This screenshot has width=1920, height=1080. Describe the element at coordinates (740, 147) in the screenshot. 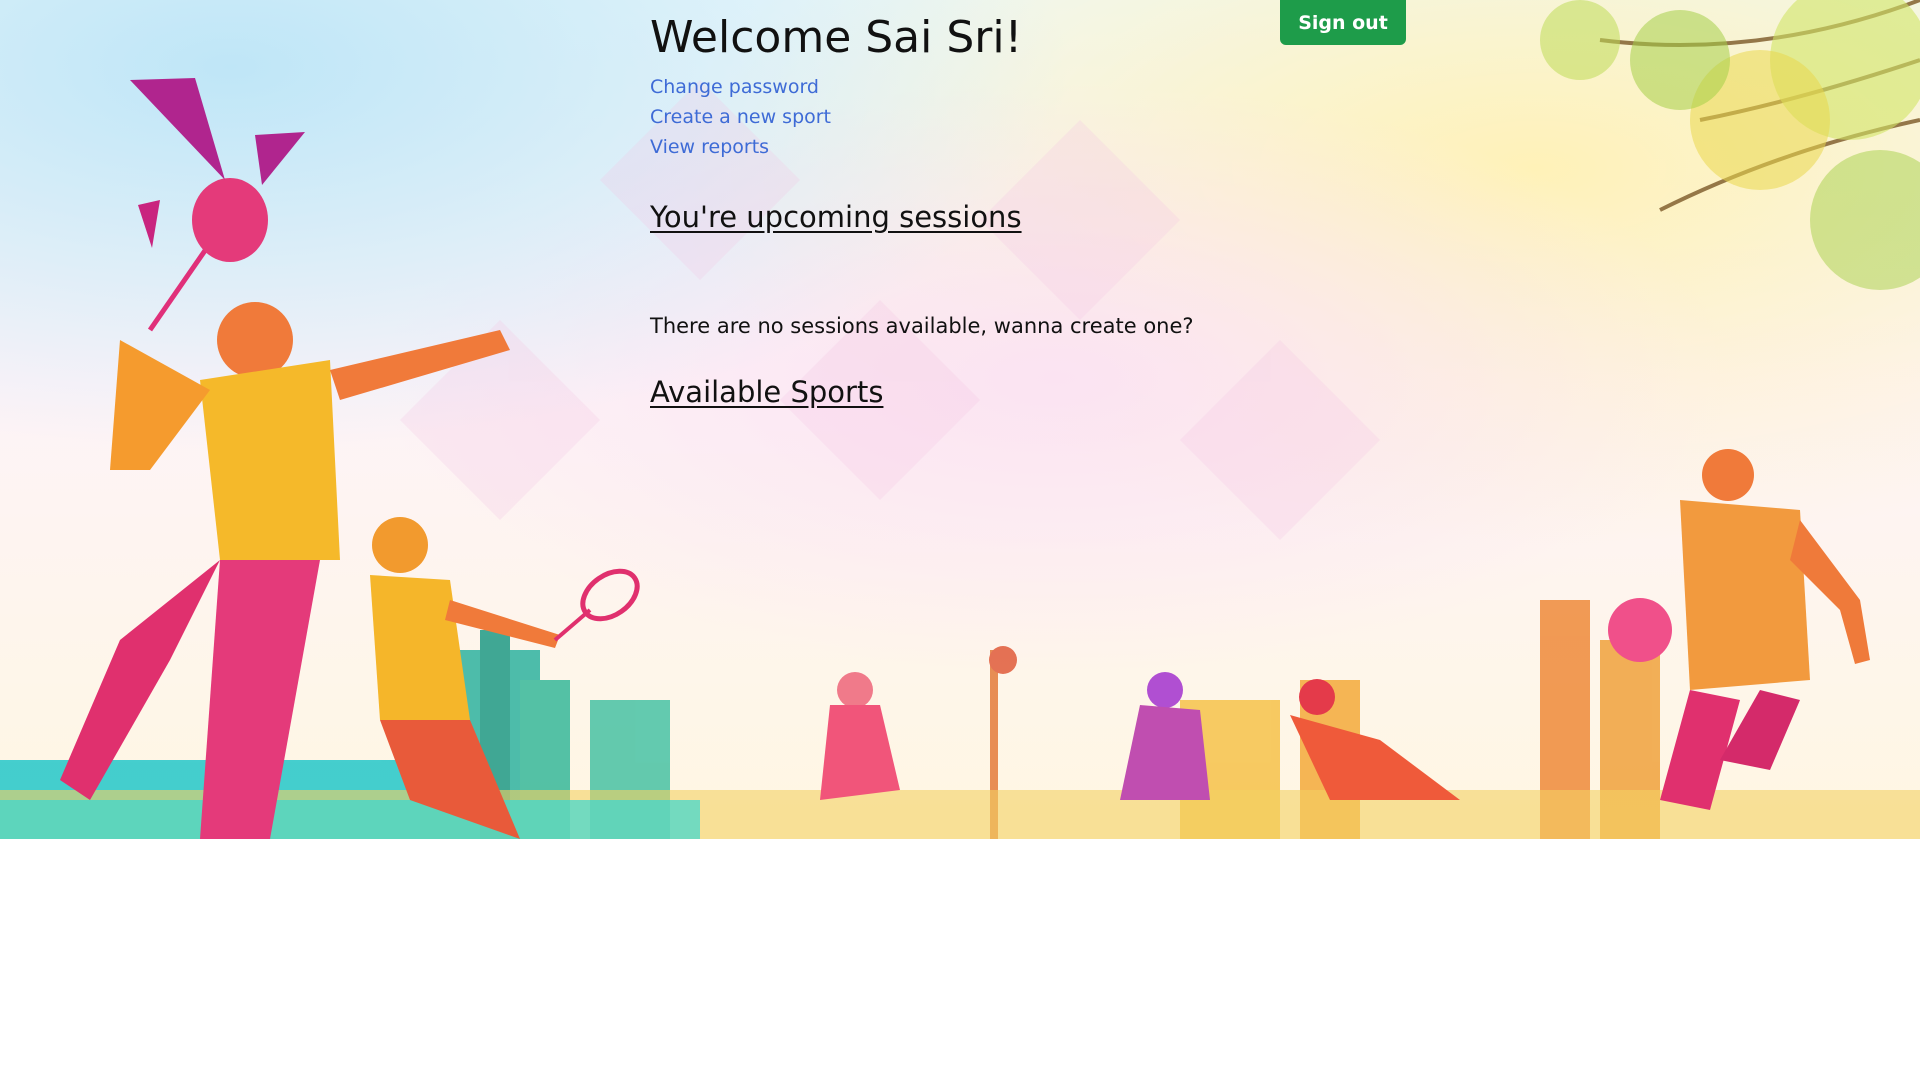

I see `view-reports-link: View reports` at that location.